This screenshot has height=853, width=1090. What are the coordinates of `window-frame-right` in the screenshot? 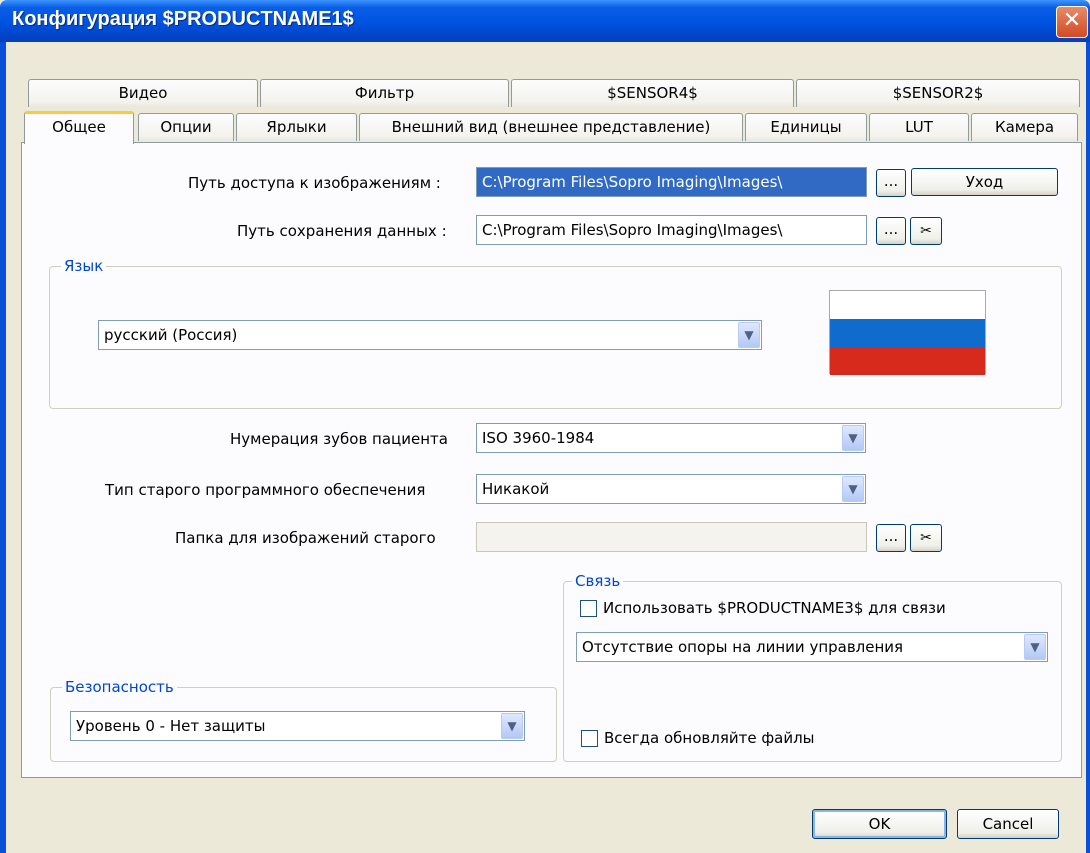 It's located at (1088, 447).